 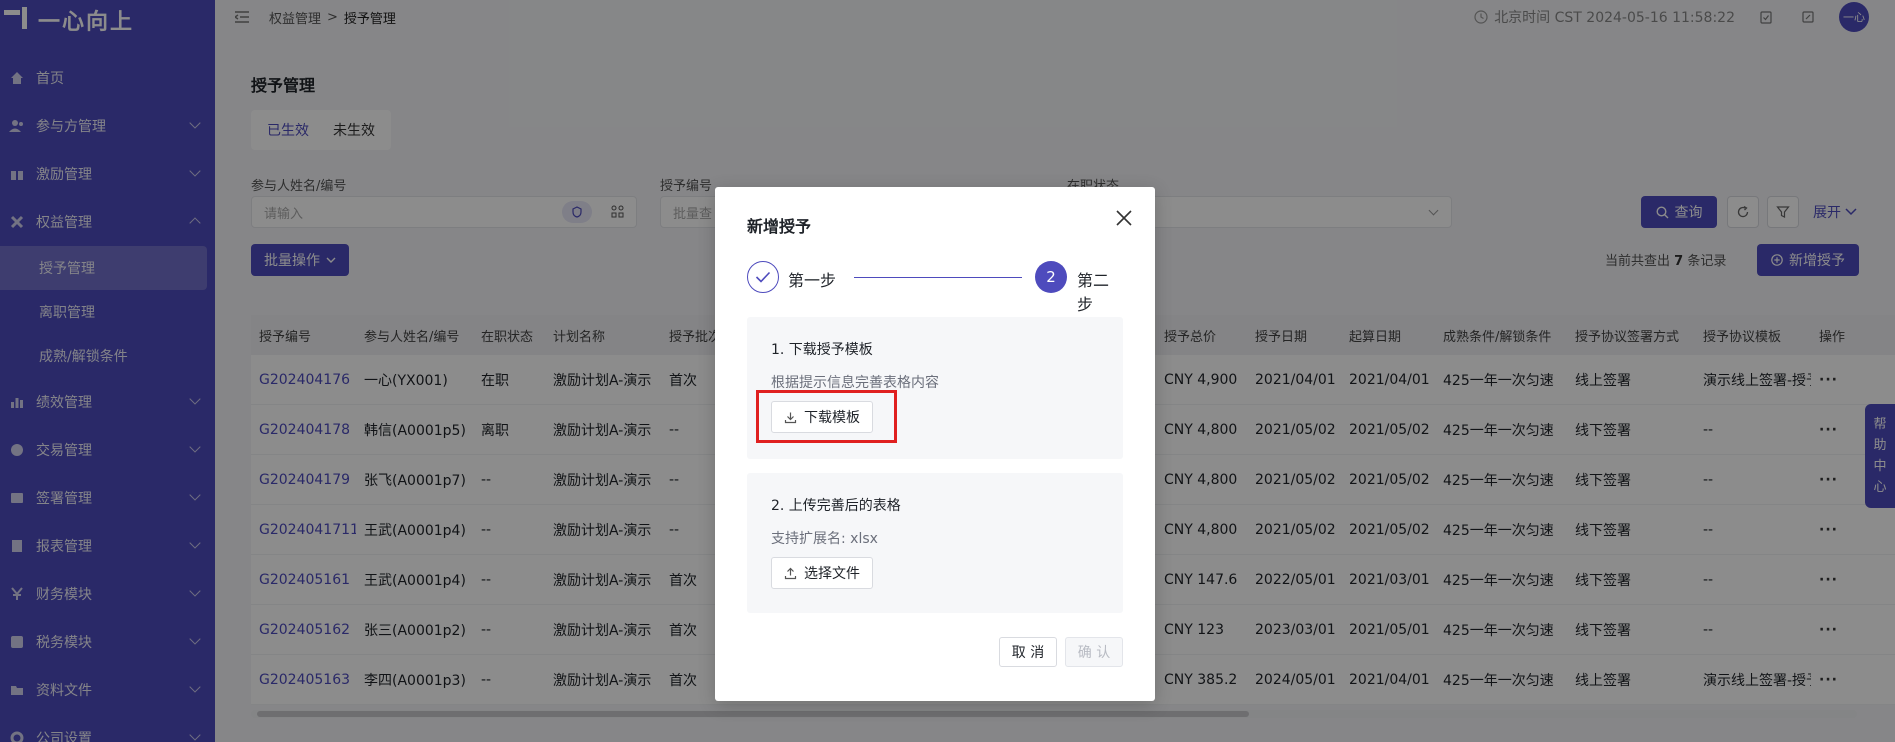 I want to click on section-title: 2. 上传完善后的表格, so click(x=836, y=506).